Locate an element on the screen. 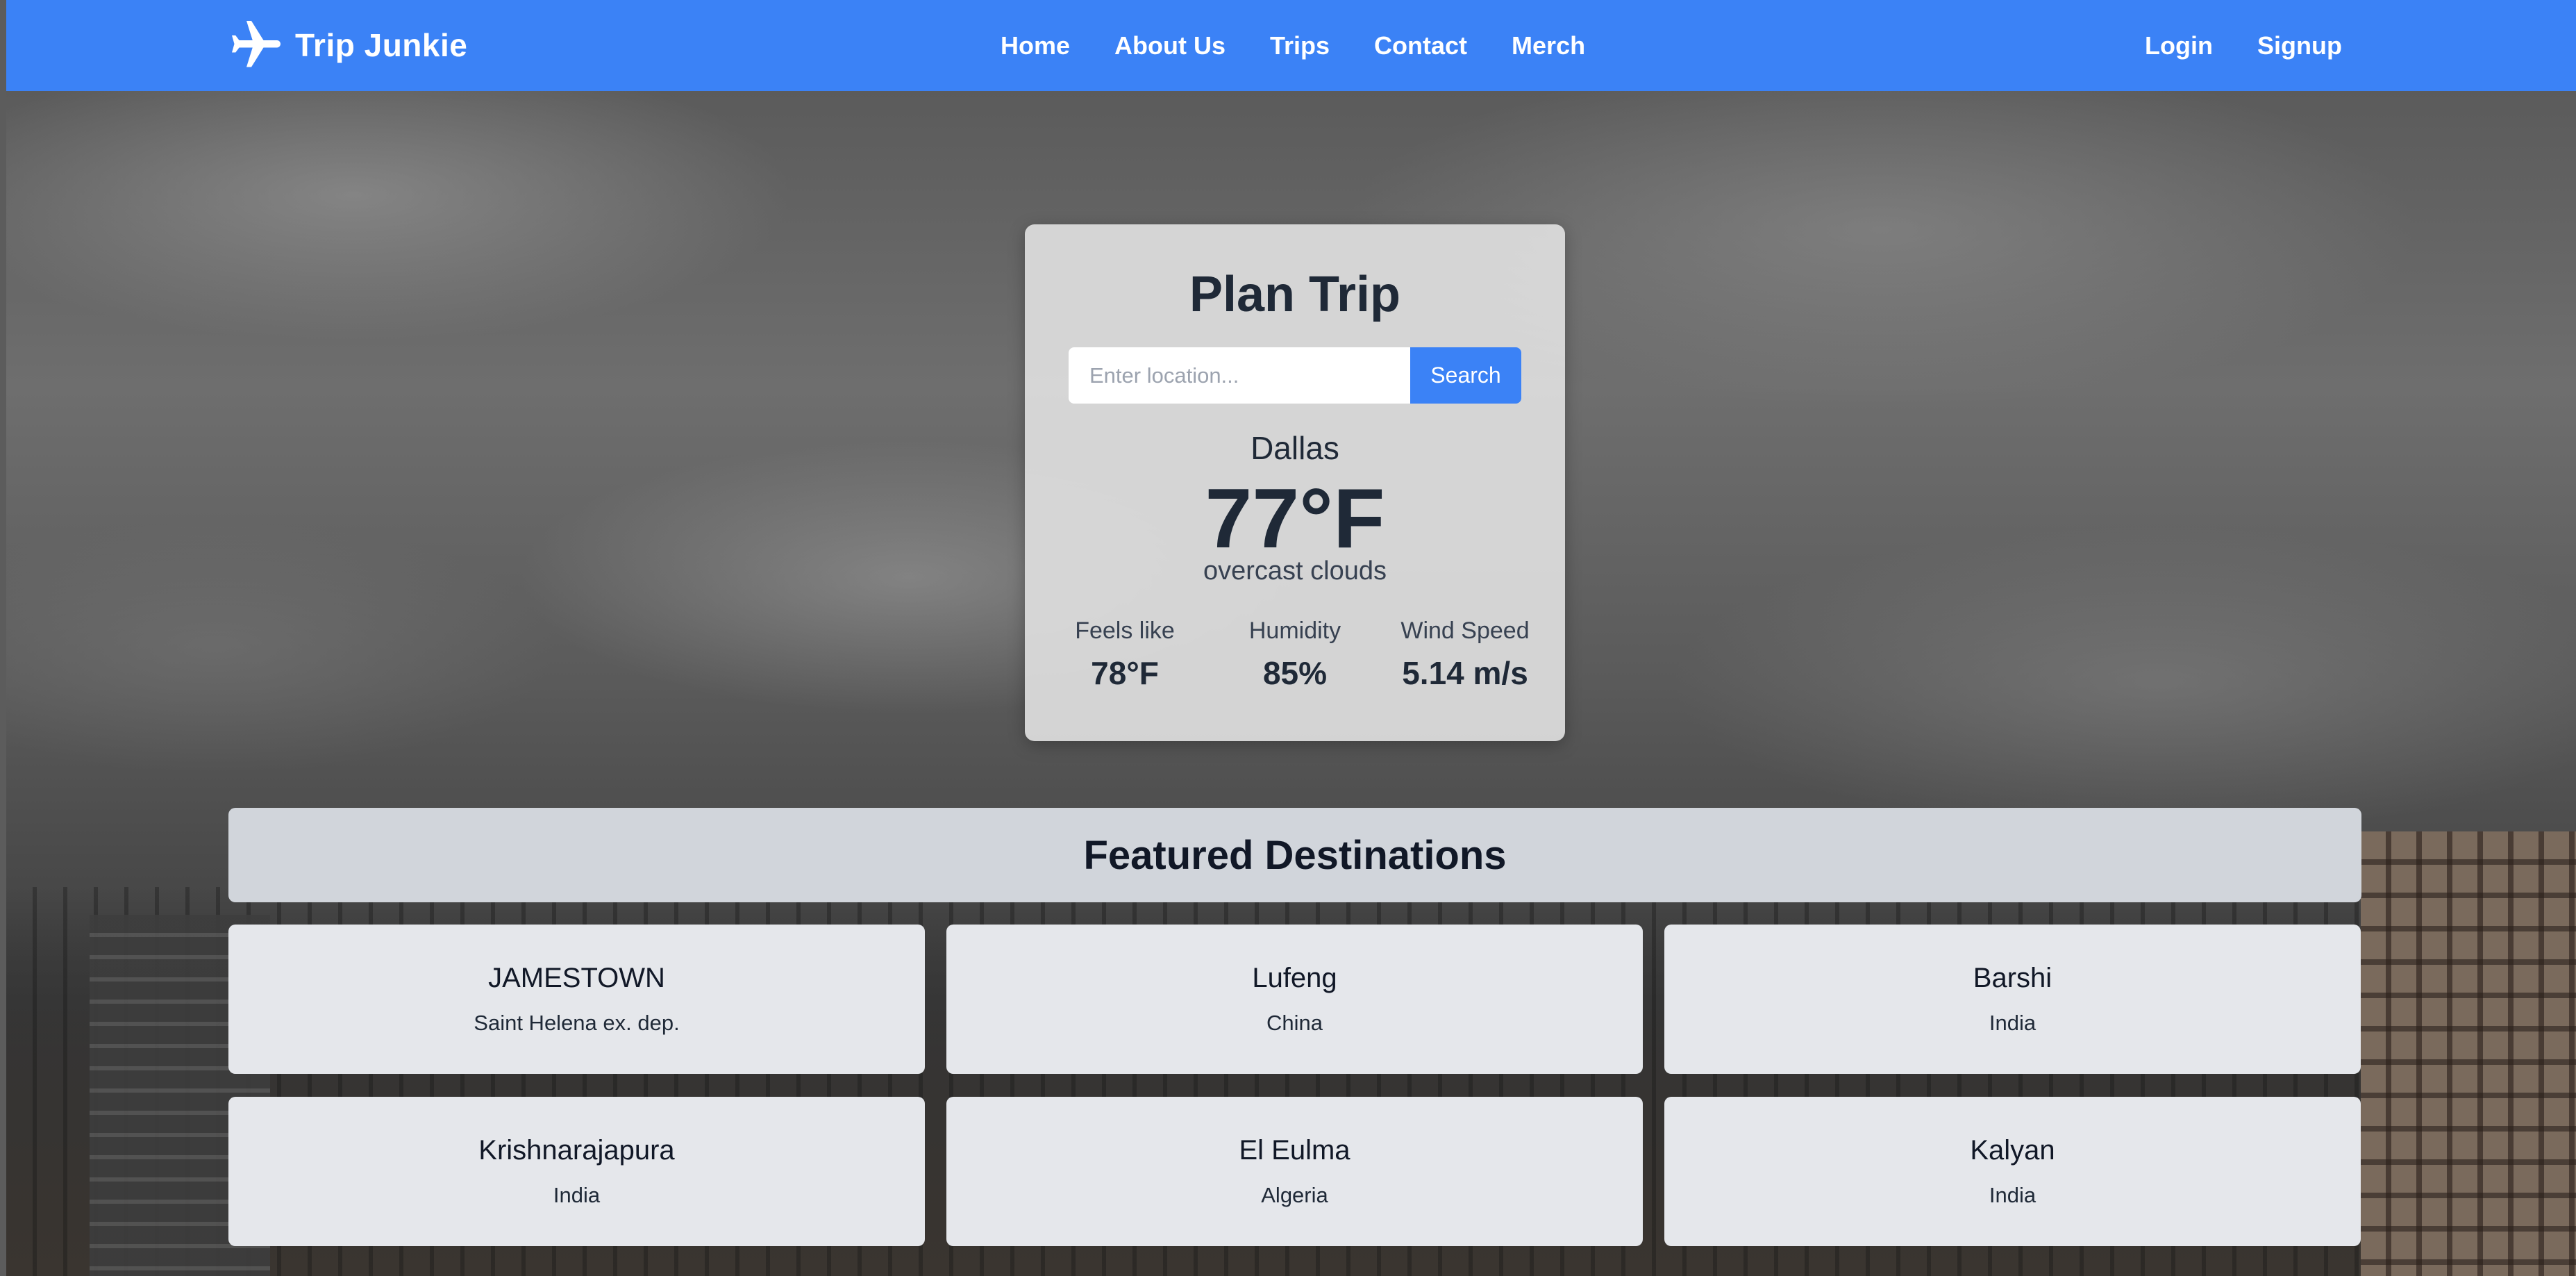  airplane-icon is located at coordinates (256, 44).